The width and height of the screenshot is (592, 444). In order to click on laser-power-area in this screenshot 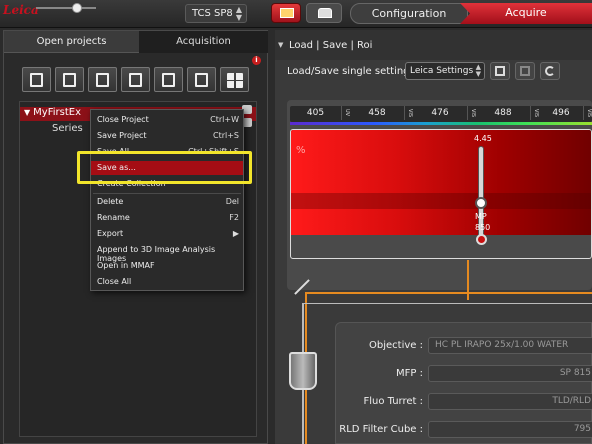, I will do `click(441, 182)`.